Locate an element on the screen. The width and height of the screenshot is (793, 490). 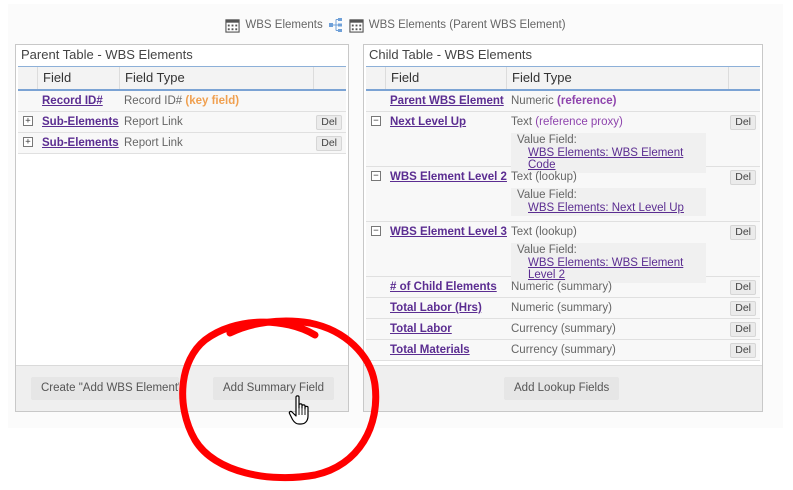
create-add-wbs-element-button: Create "Add WBS Element" is located at coordinates (105, 388).